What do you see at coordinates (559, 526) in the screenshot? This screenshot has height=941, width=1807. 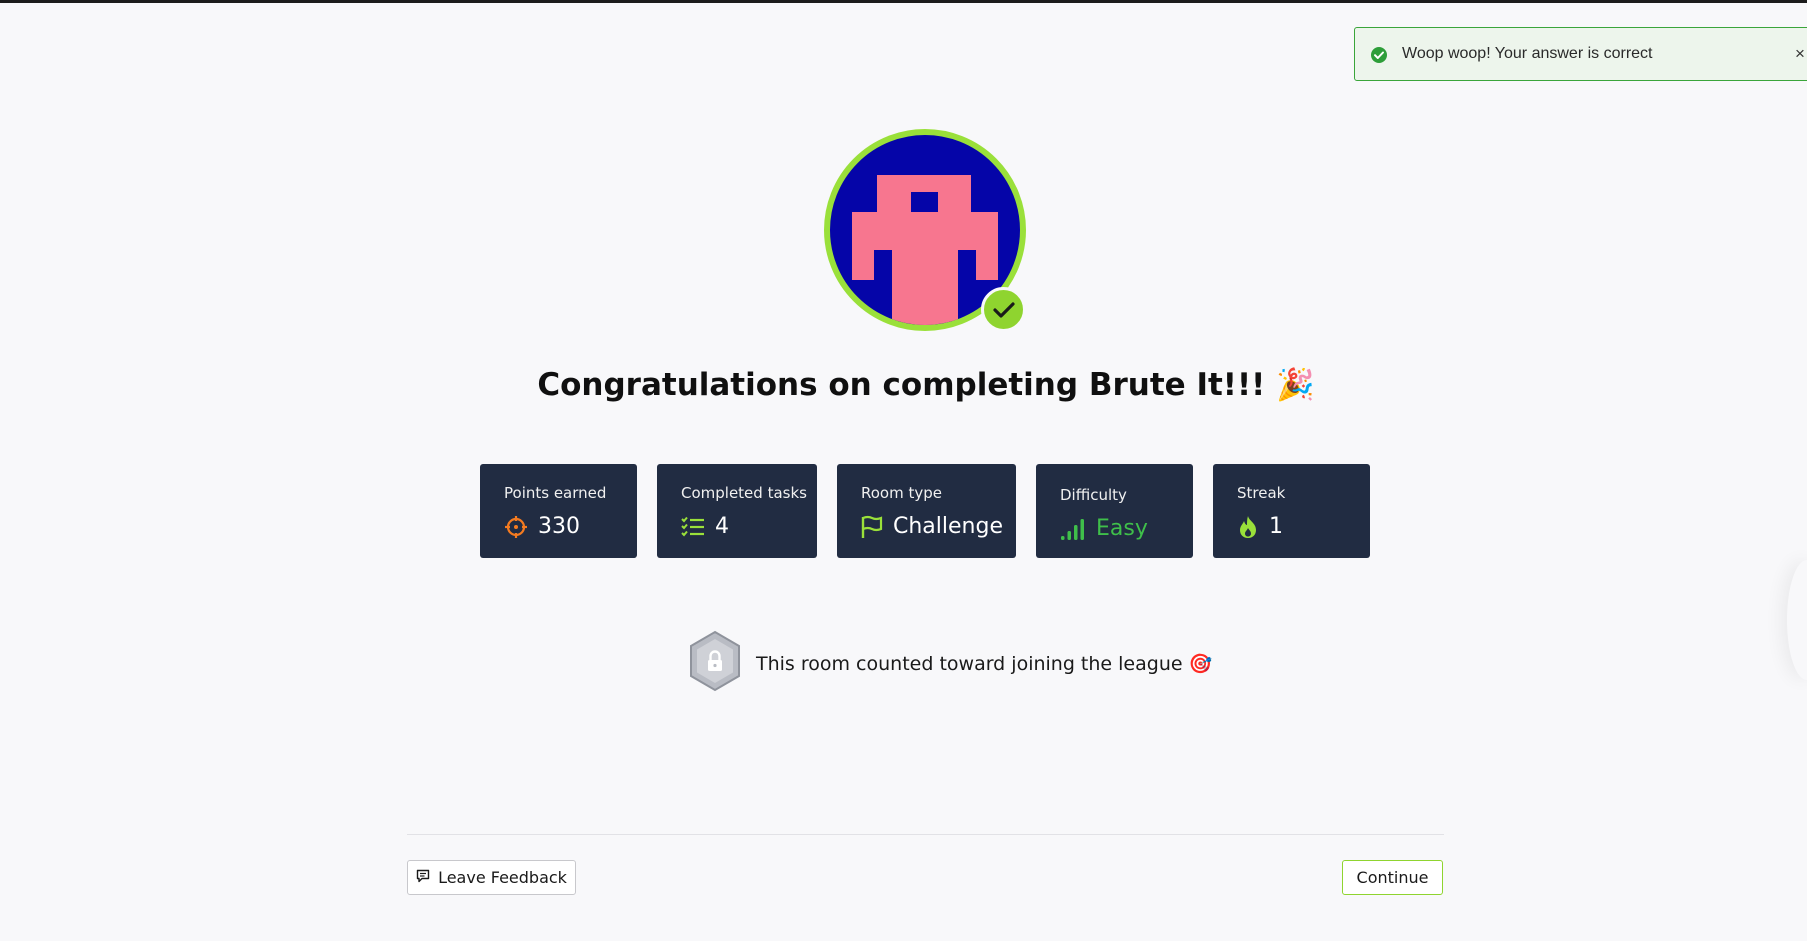 I see `stat-value: 330` at bounding box center [559, 526].